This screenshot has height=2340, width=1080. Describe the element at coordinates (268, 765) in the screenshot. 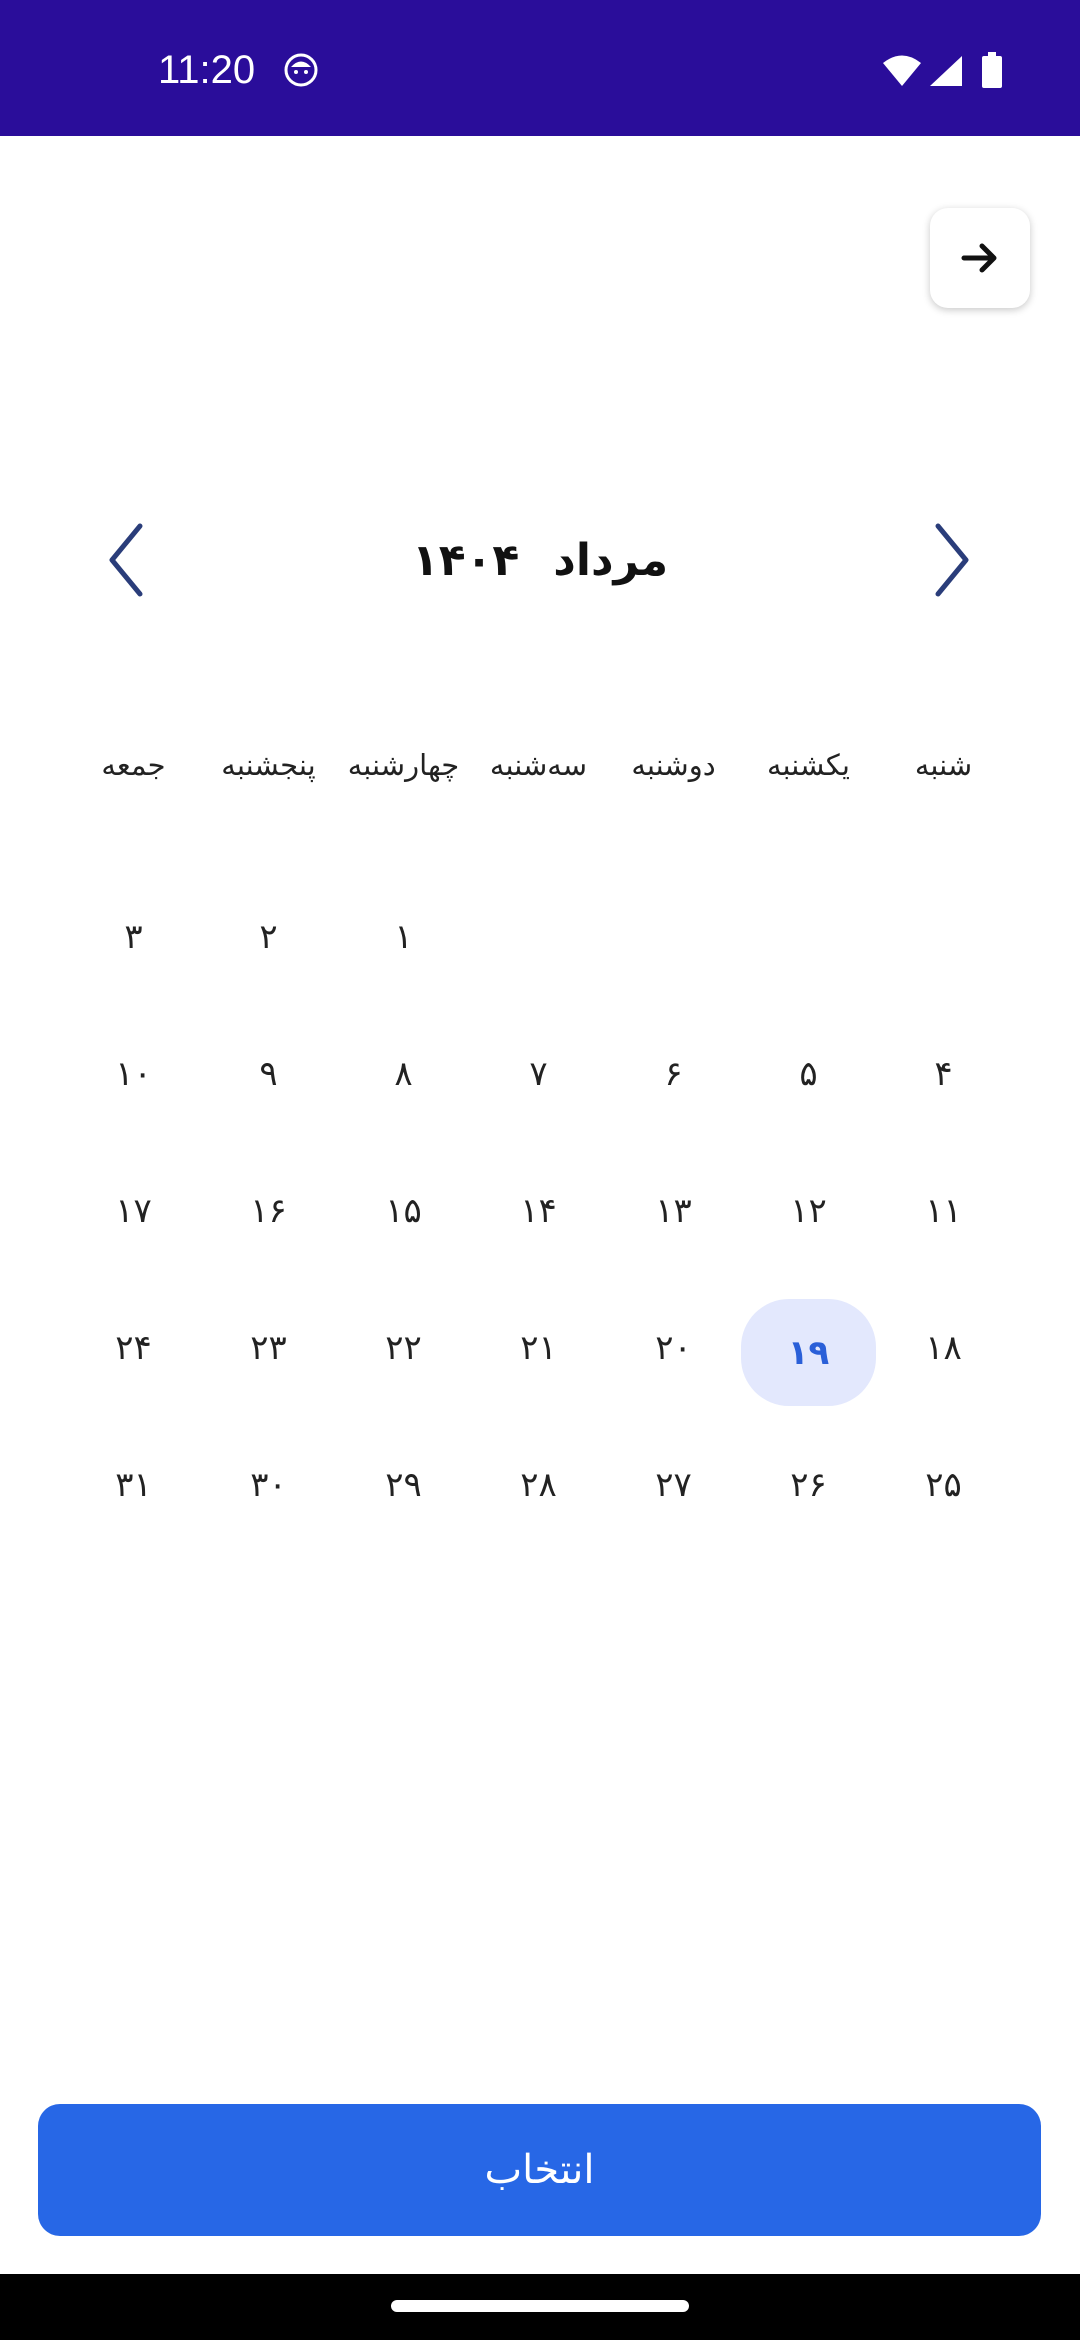

I see `weekday-label: پنجشنبه` at that location.